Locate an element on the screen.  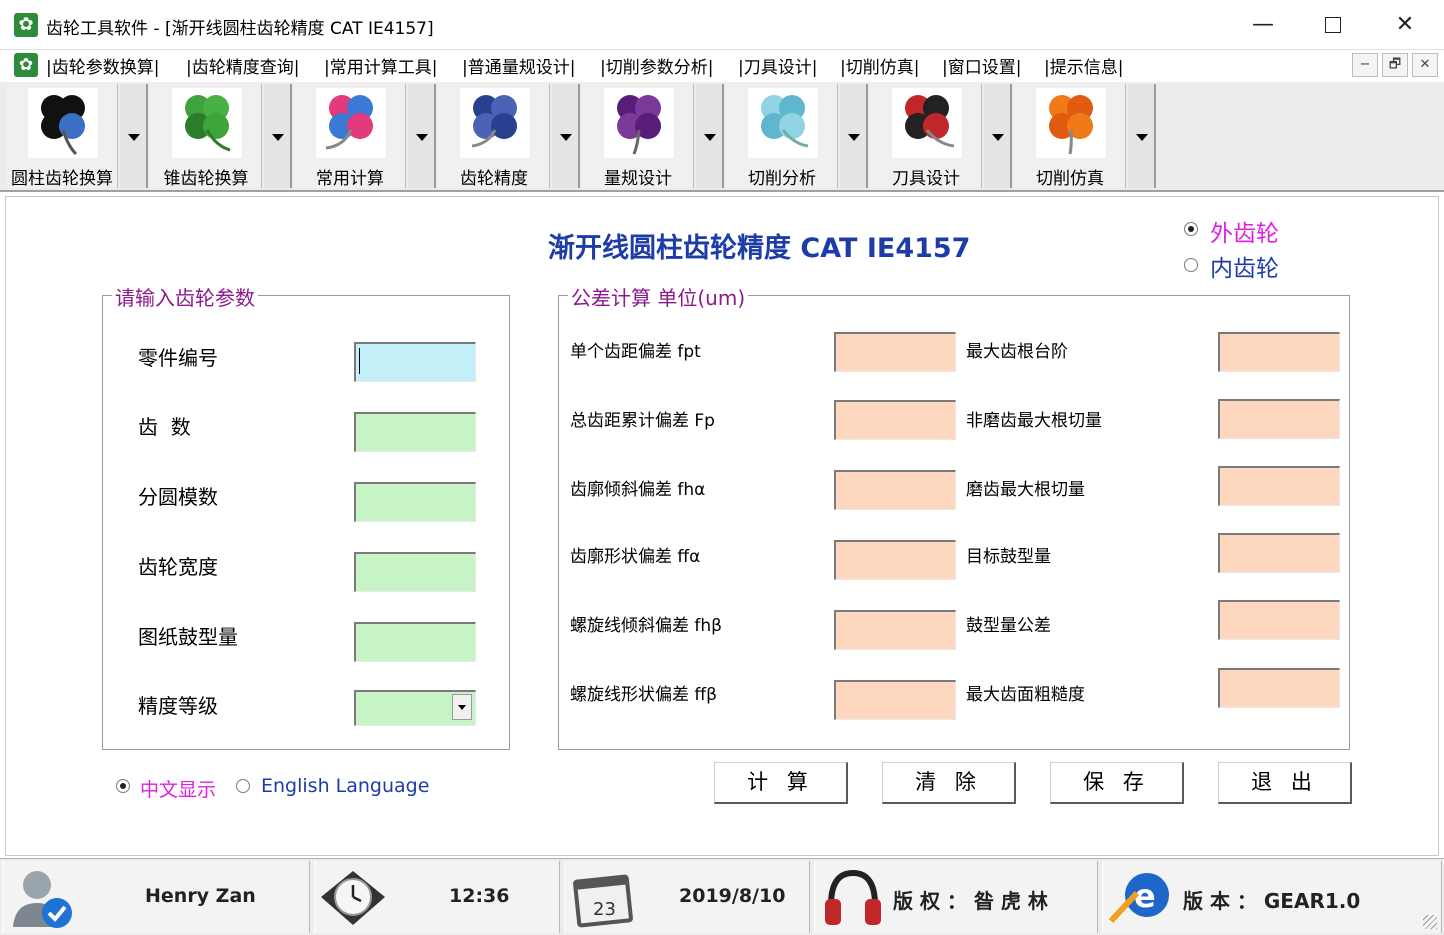
drawing-crowning-input is located at coordinates (415, 642).